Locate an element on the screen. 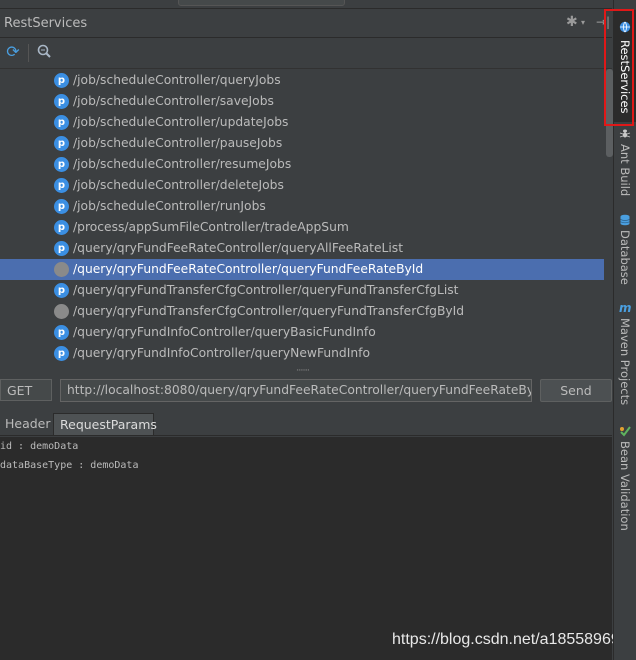 The image size is (636, 660). send-button: Send is located at coordinates (576, 390).